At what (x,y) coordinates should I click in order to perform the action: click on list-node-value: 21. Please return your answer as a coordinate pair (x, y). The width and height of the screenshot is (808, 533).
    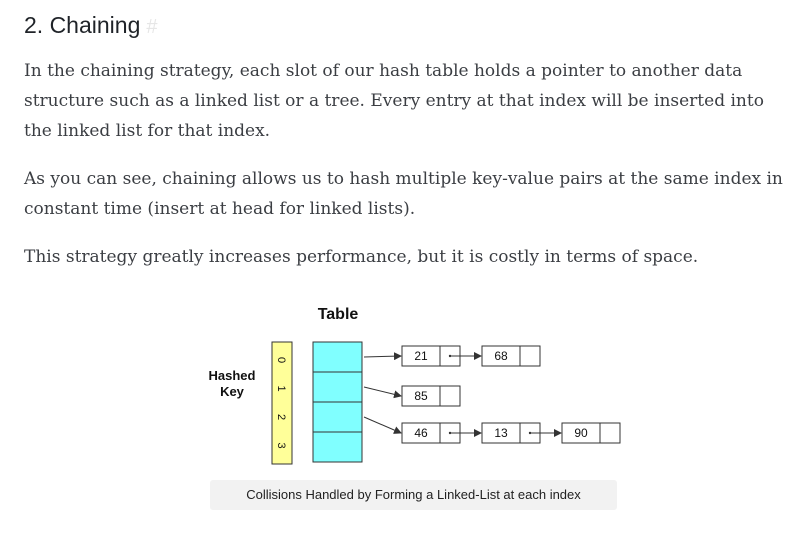
    Looking at the image, I should click on (421, 356).